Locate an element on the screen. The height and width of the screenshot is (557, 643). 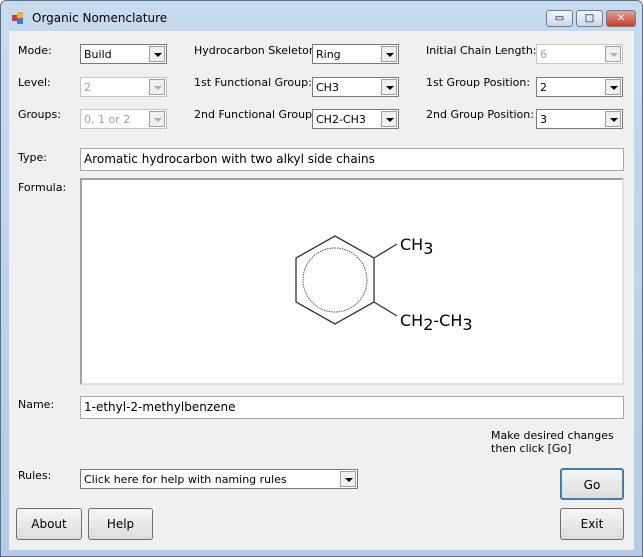
ethyl-label: CH2-CH3 is located at coordinates (436, 322).